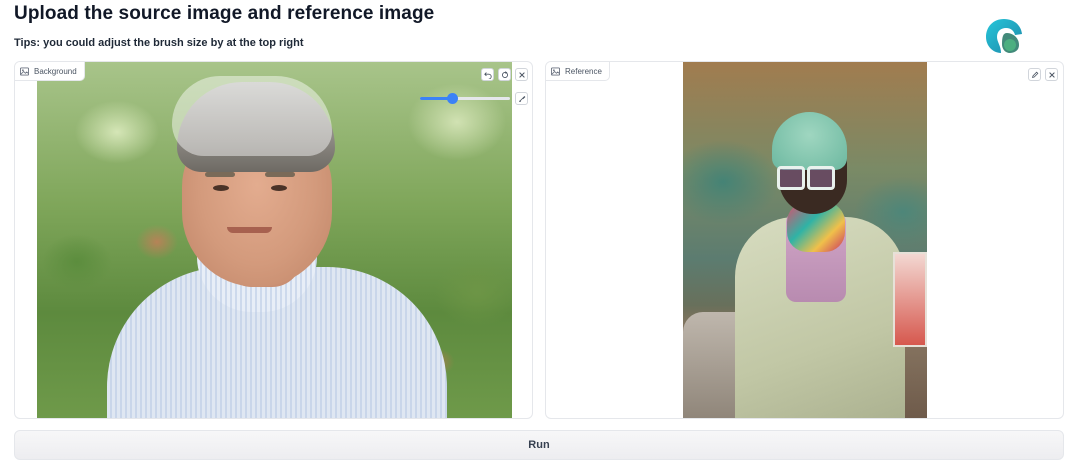  Describe the element at coordinates (220, 174) in the screenshot. I see `photo-brow-left` at that location.